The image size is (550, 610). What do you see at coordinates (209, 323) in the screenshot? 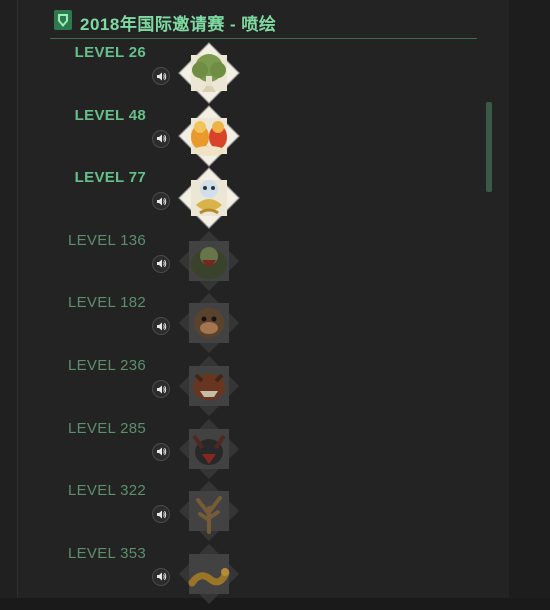
I see `ape-face-spray-icon` at bounding box center [209, 323].